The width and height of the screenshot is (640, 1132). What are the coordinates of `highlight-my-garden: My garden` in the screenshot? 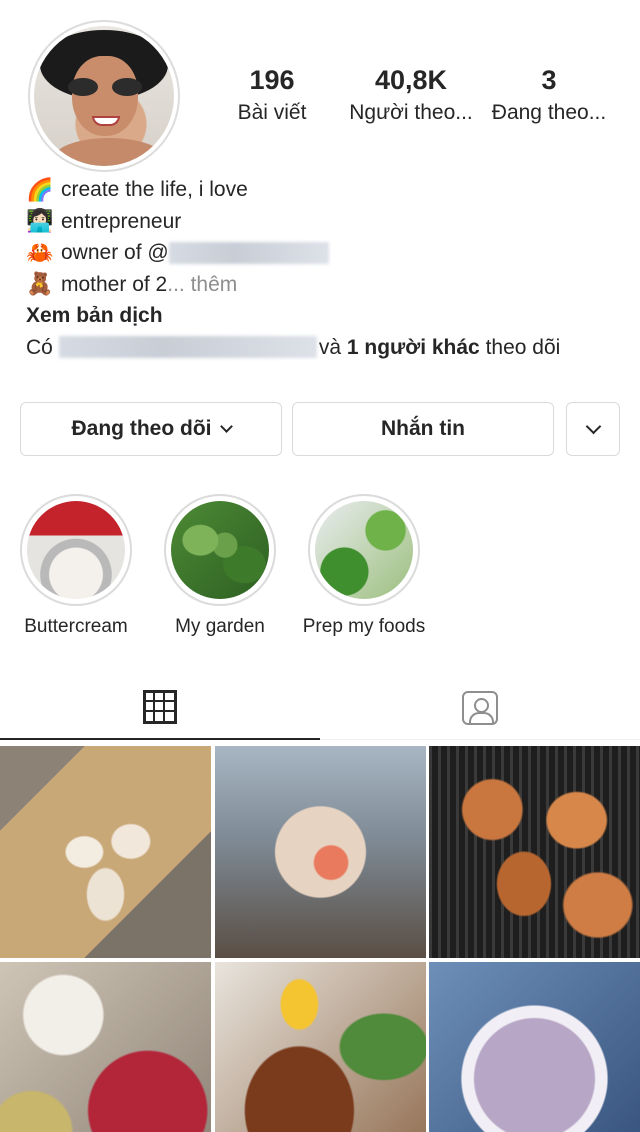 It's located at (220, 566).